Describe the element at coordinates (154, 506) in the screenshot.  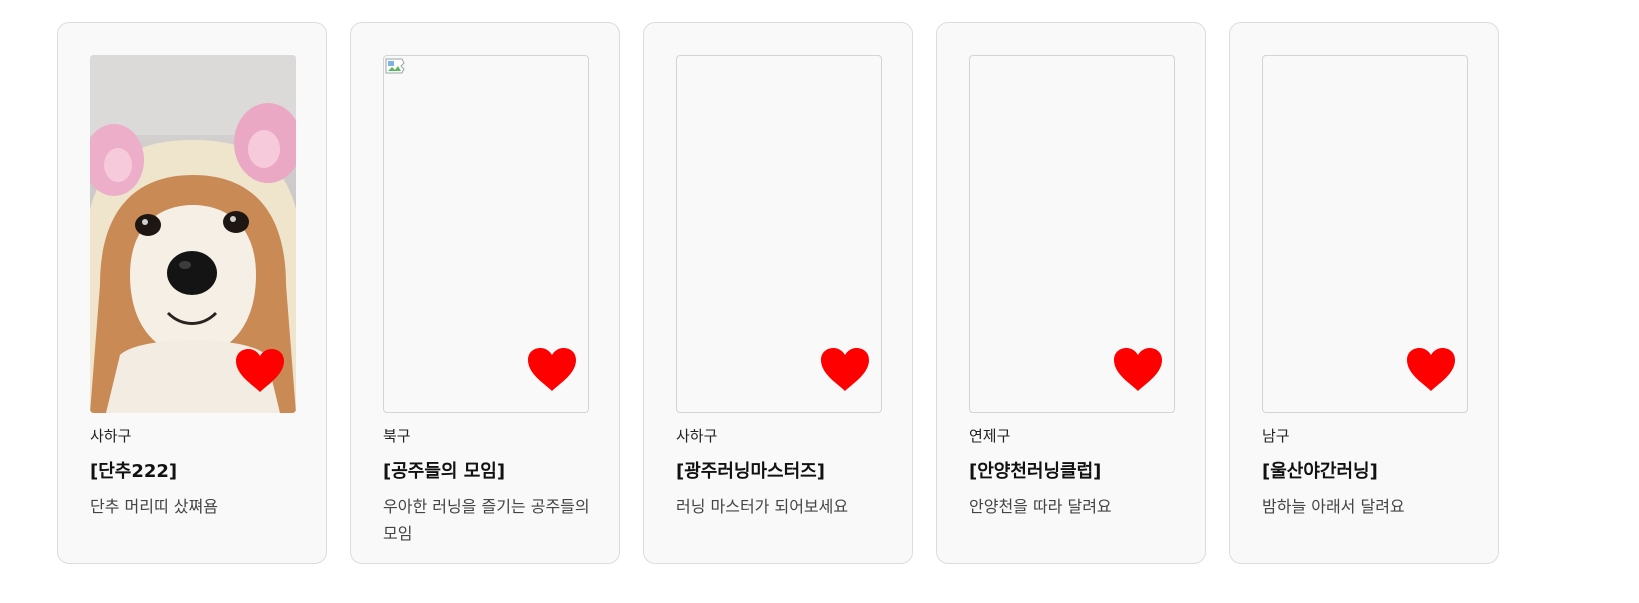
I see `card-description: 단추 머리띠 샀쪄욤` at that location.